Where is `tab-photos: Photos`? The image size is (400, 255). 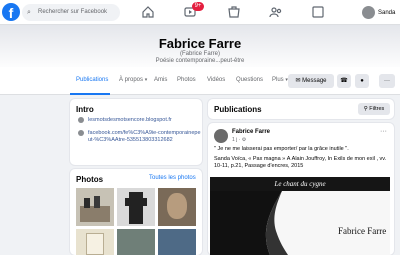 tab-photos: Photos is located at coordinates (186, 80).